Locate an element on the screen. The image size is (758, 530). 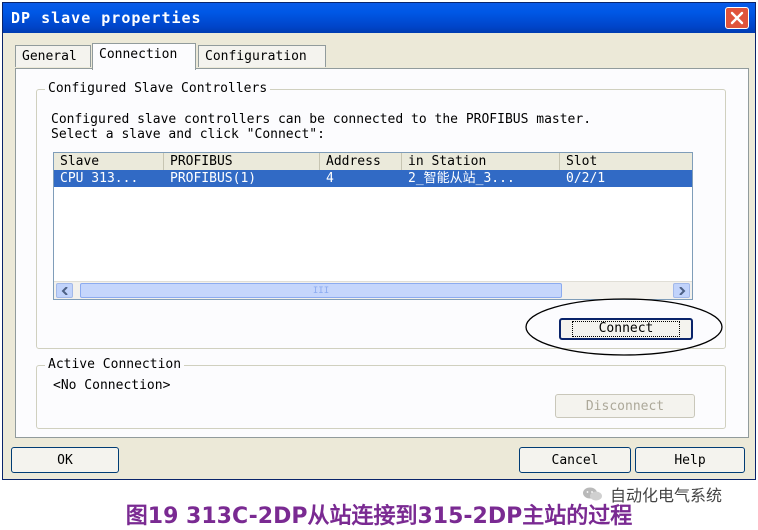
scroll-right-icon is located at coordinates (681, 290).